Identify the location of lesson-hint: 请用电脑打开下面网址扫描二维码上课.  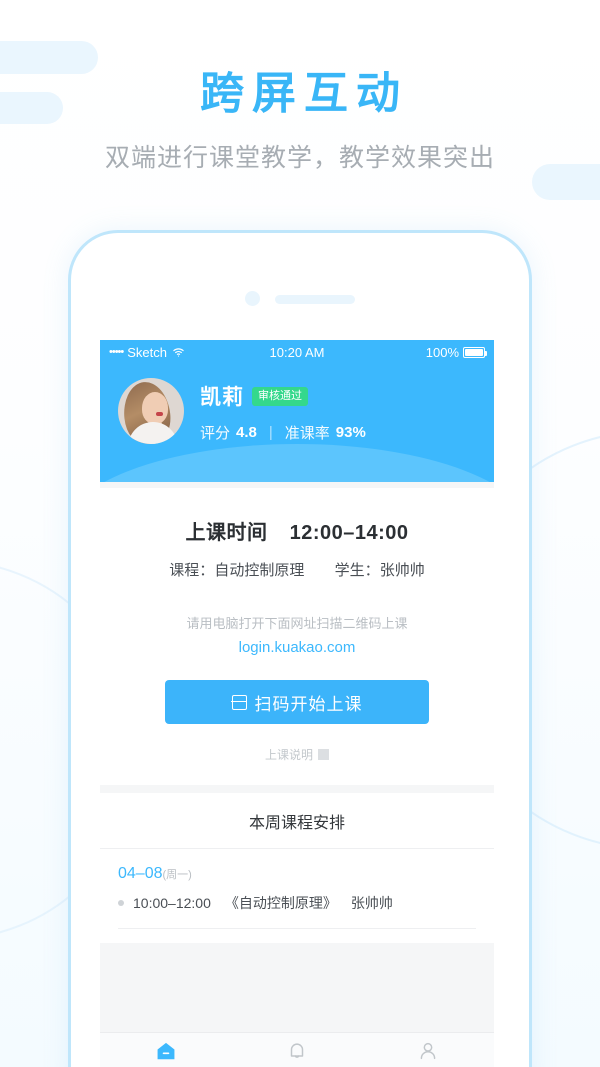
(297, 623).